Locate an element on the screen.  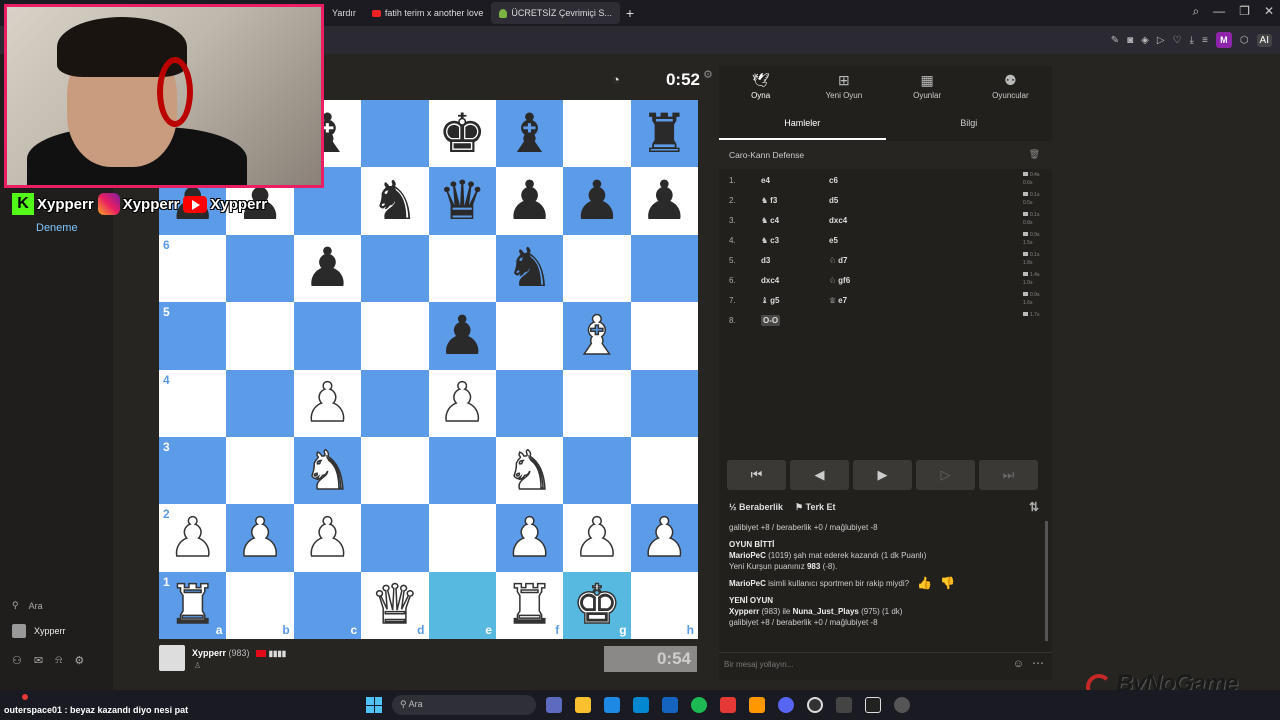
edit-icon: ✎ is located at coordinates (1115, 40).